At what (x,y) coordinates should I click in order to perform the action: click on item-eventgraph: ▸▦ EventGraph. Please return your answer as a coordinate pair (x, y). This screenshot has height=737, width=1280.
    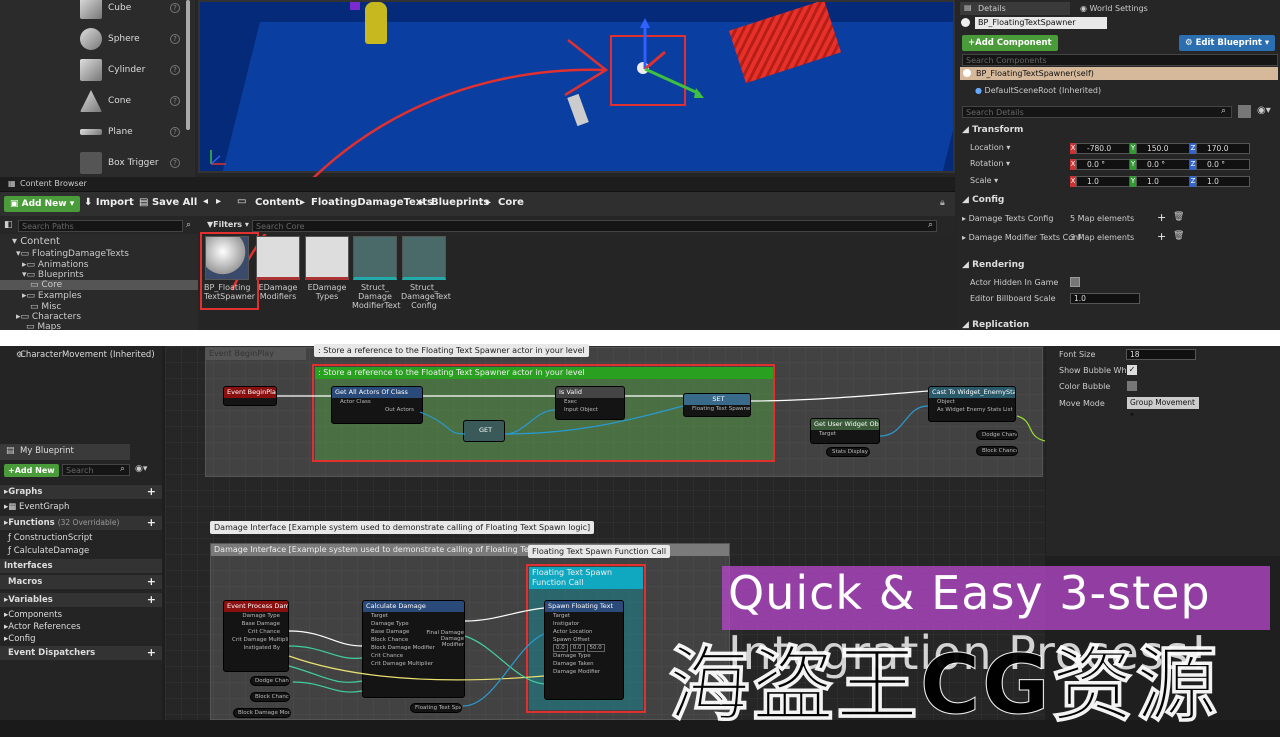
    Looking at the image, I should click on (81, 507).